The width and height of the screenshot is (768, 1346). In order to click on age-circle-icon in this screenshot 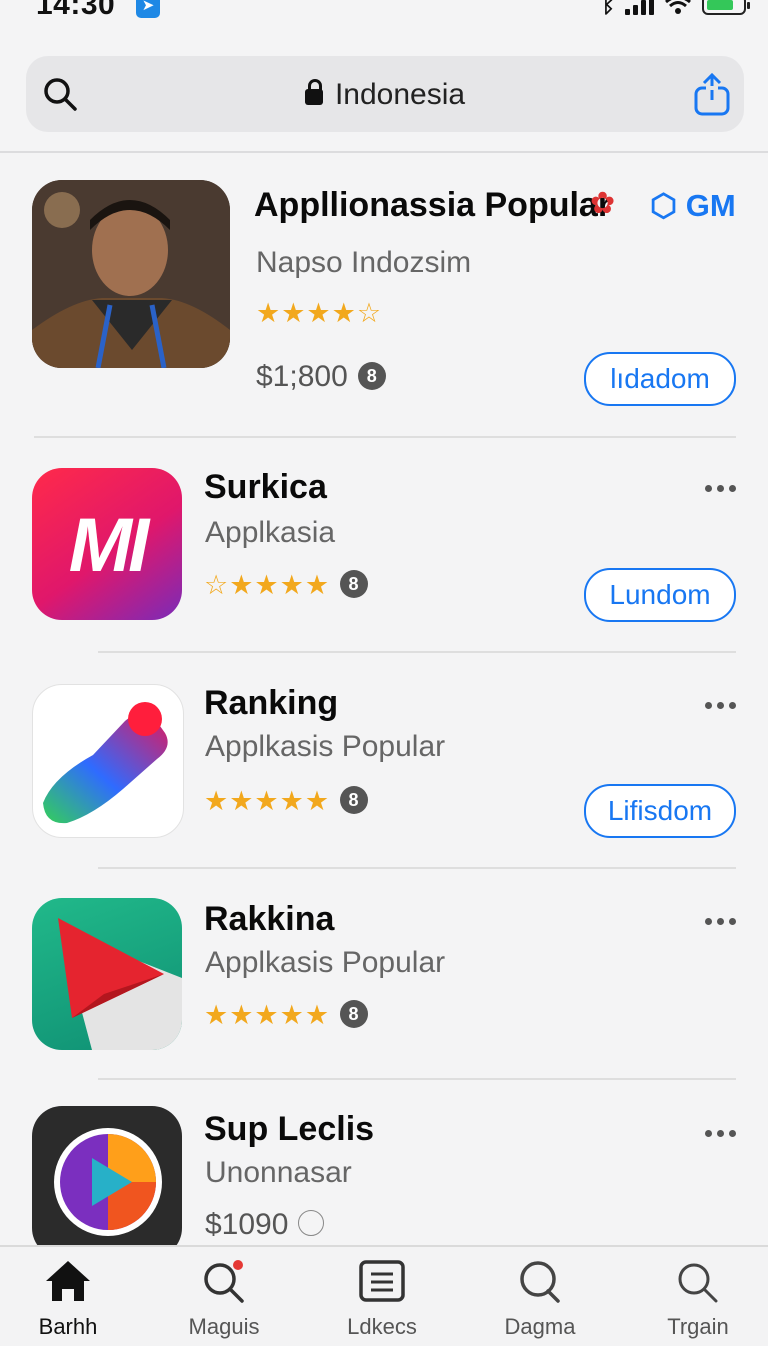, I will do `click(311, 1223)`.